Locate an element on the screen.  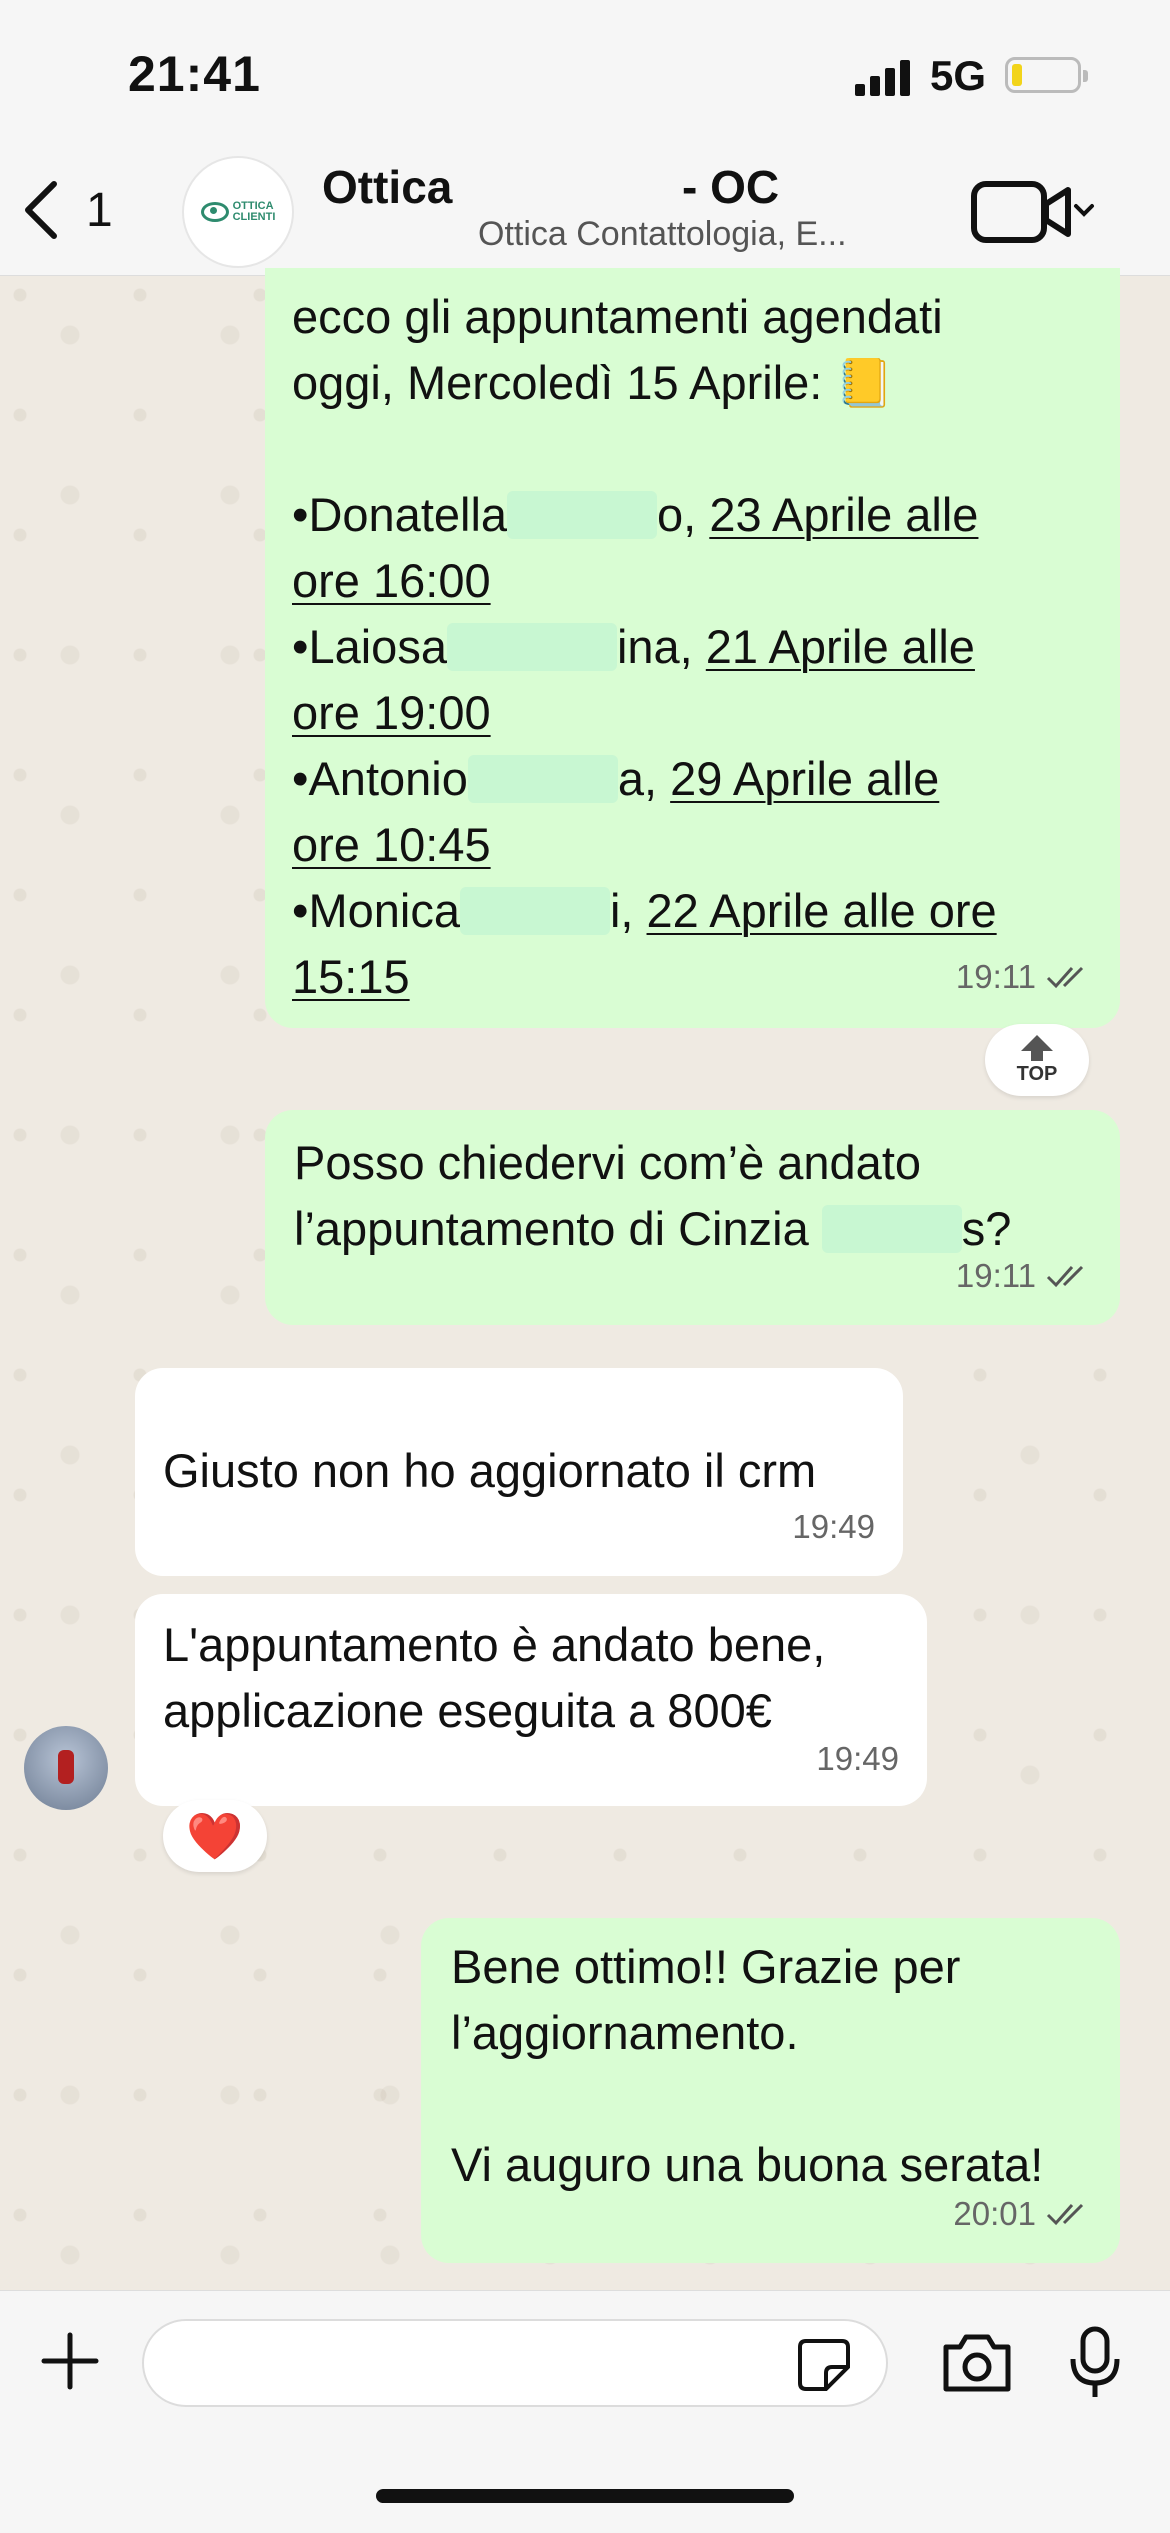
message-line: Giusto non ho aggiornato il crm is located at coordinates (490, 1470).